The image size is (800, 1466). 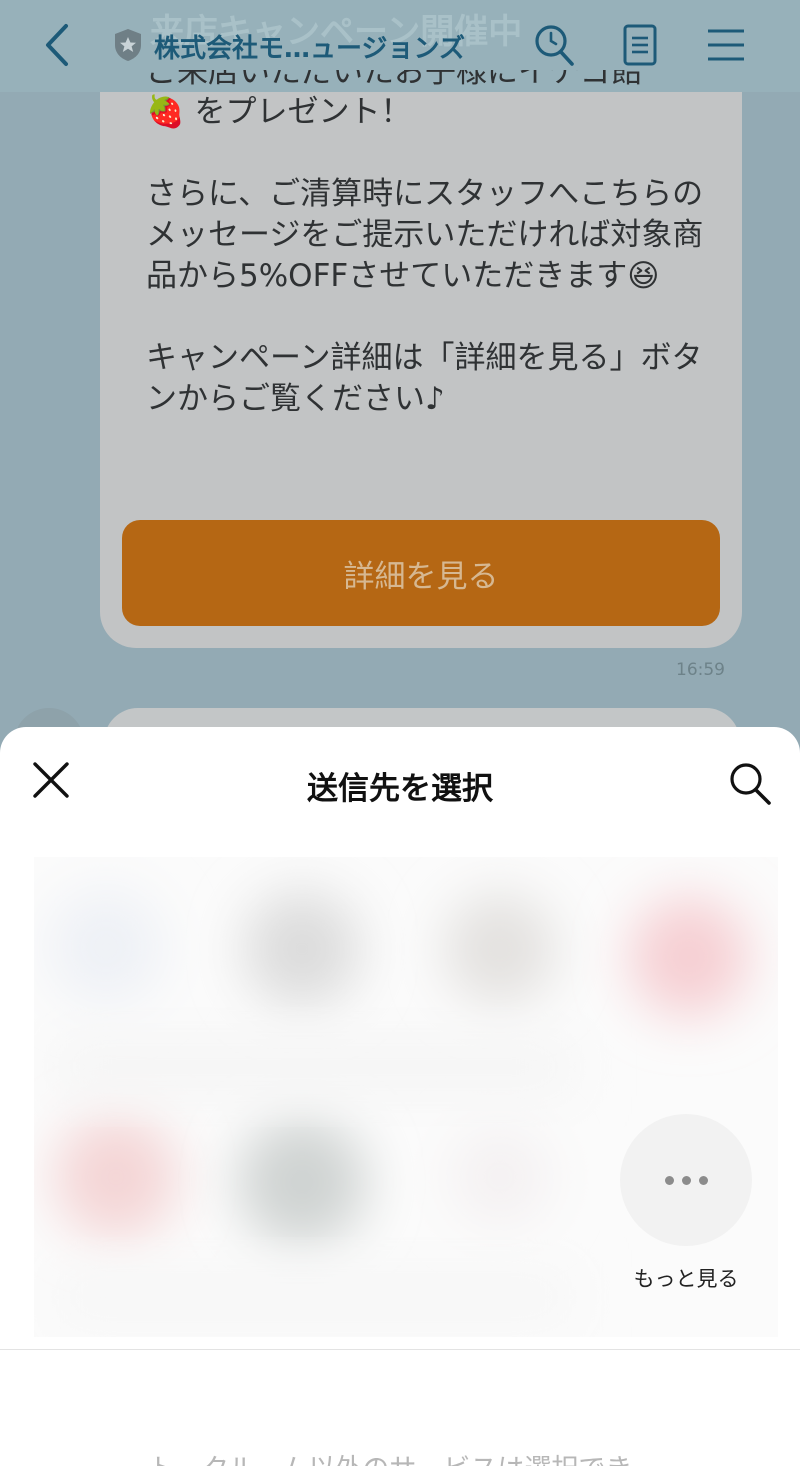 I want to click on back-button, so click(x=58, y=45).